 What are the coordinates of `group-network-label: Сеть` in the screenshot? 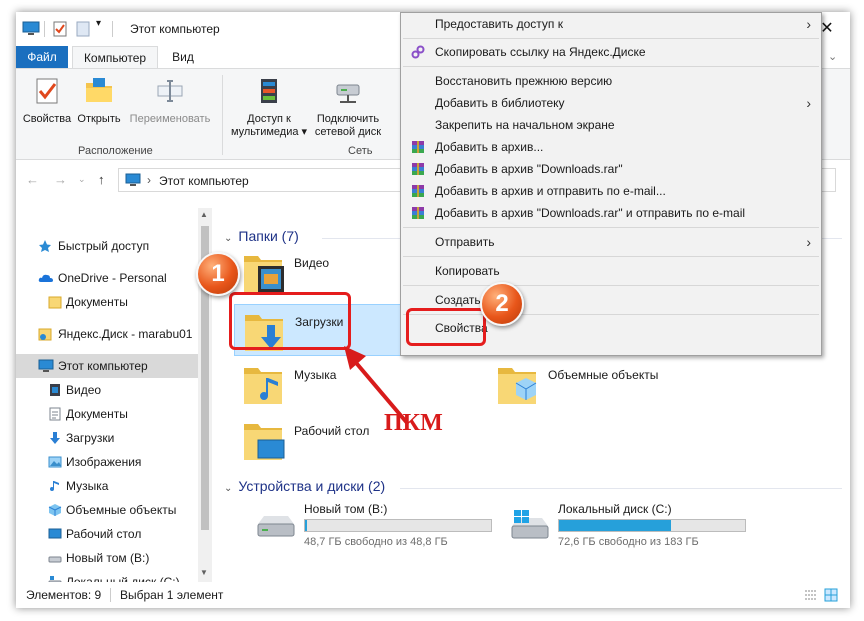 It's located at (360, 151).